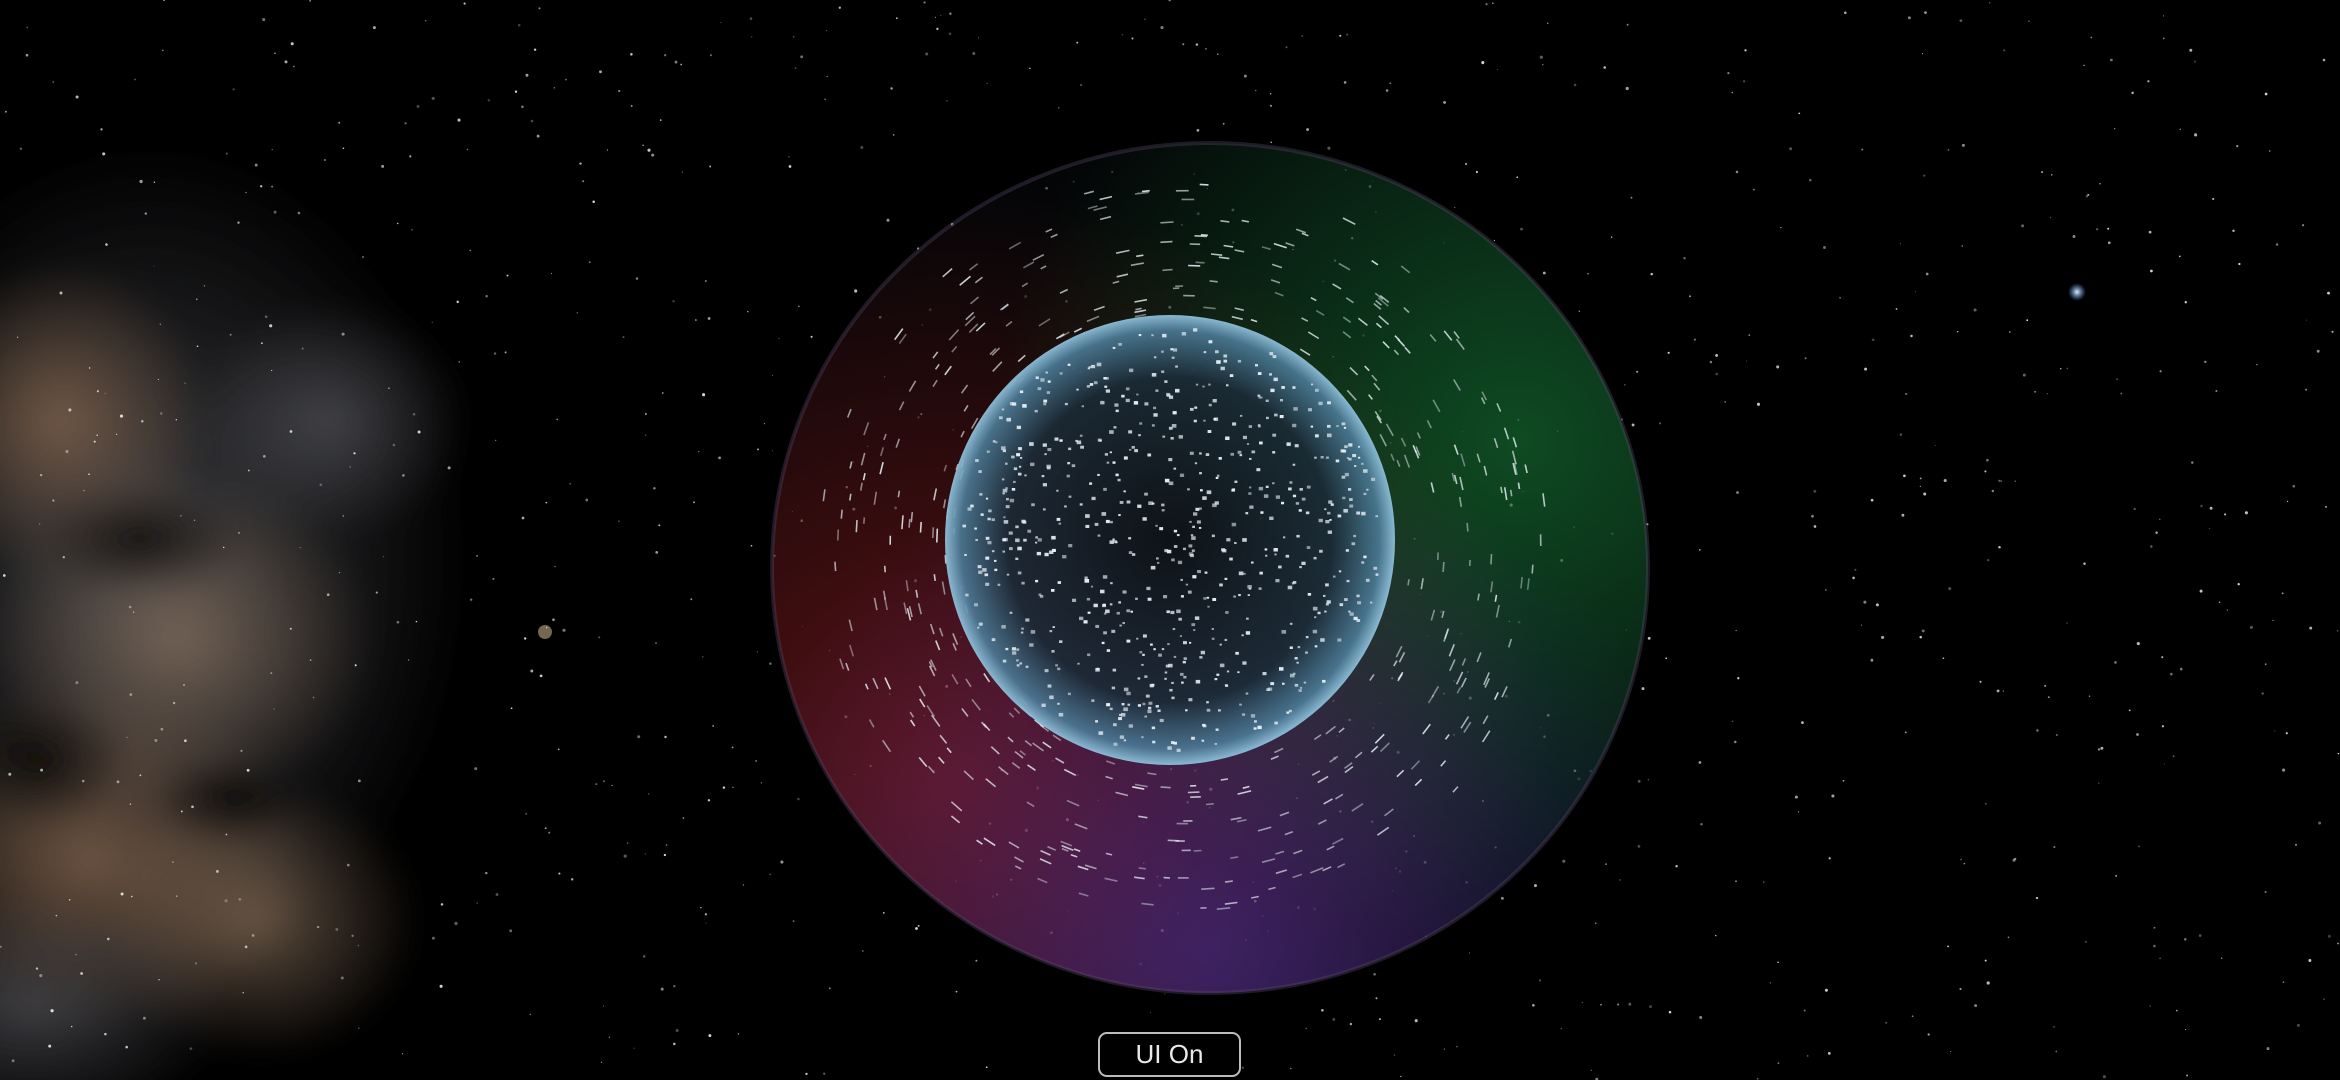  I want to click on ui-toggle-button: UI On, so click(1169, 1054).